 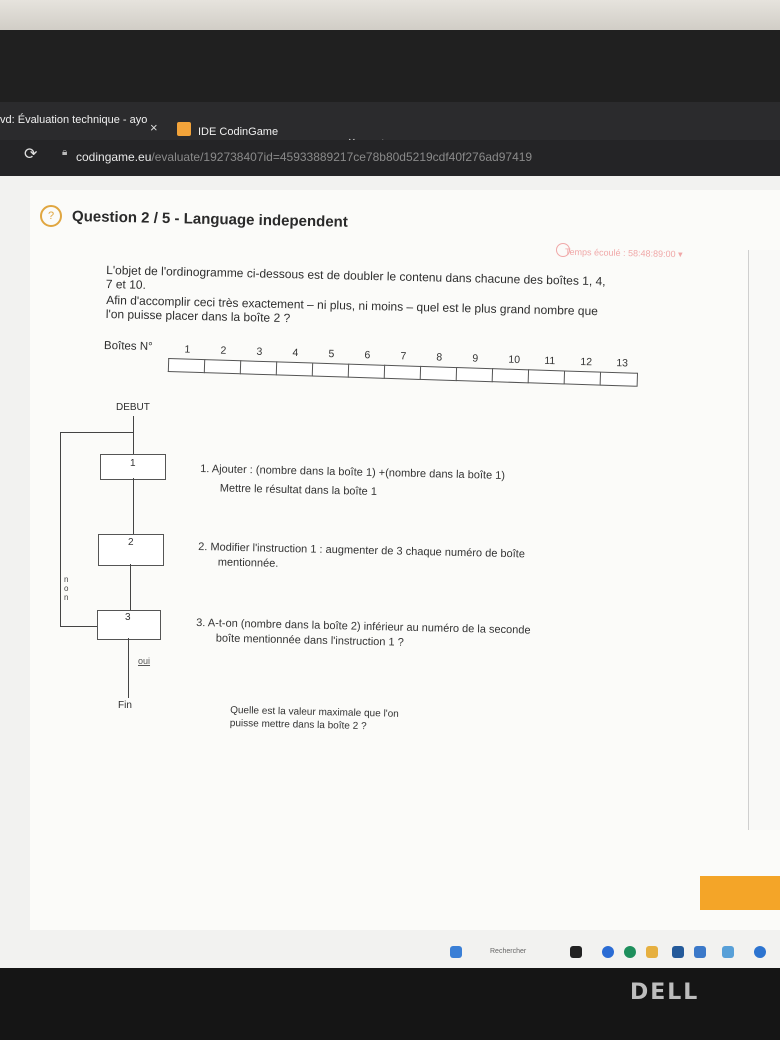 What do you see at coordinates (125, 705) in the screenshot?
I see `flow-end-label: Fin` at bounding box center [125, 705].